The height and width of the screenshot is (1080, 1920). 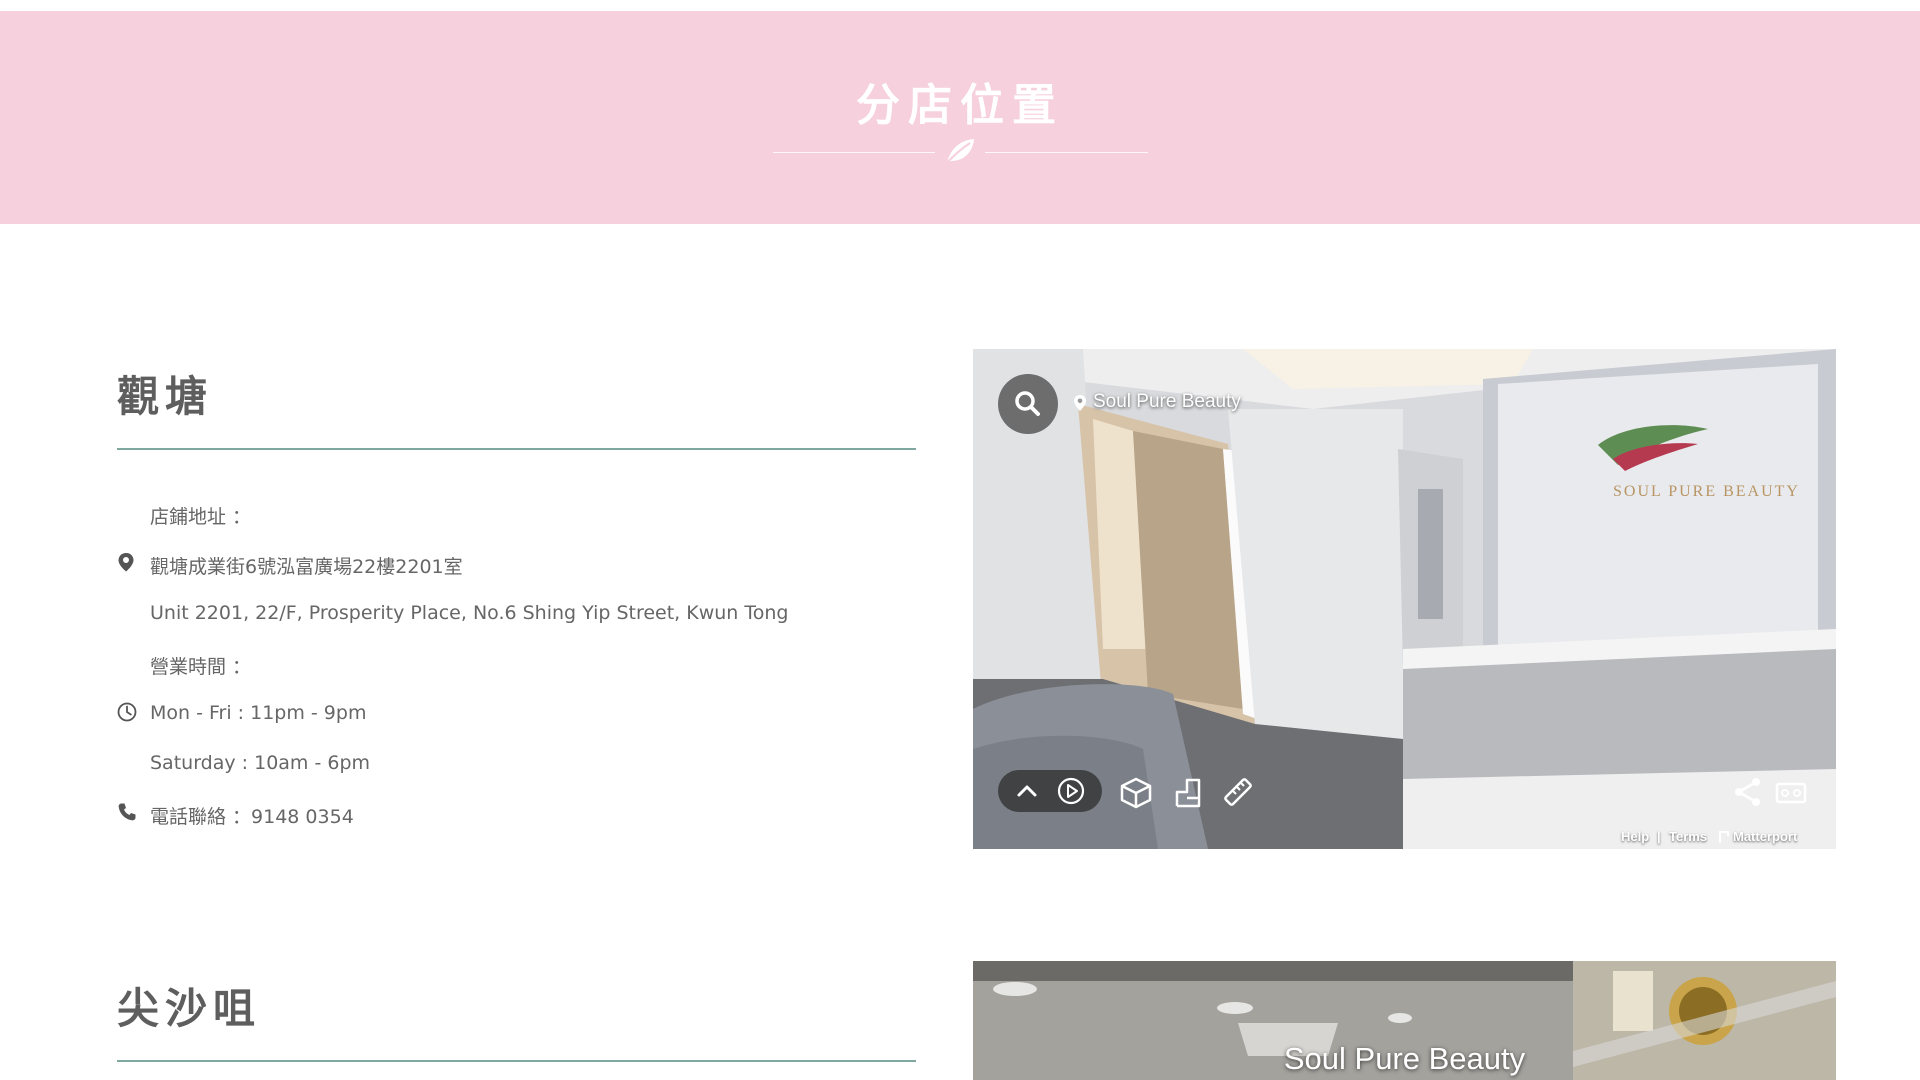 I want to click on branch-title-kwun-tong: 觀塘, so click(x=165, y=396).